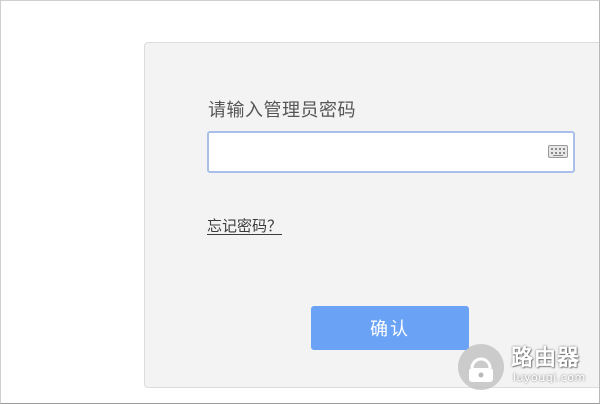 The width and height of the screenshot is (600, 404). Describe the element at coordinates (282, 110) in the screenshot. I see `password-prompt-label: 请输入管理员密码` at that location.